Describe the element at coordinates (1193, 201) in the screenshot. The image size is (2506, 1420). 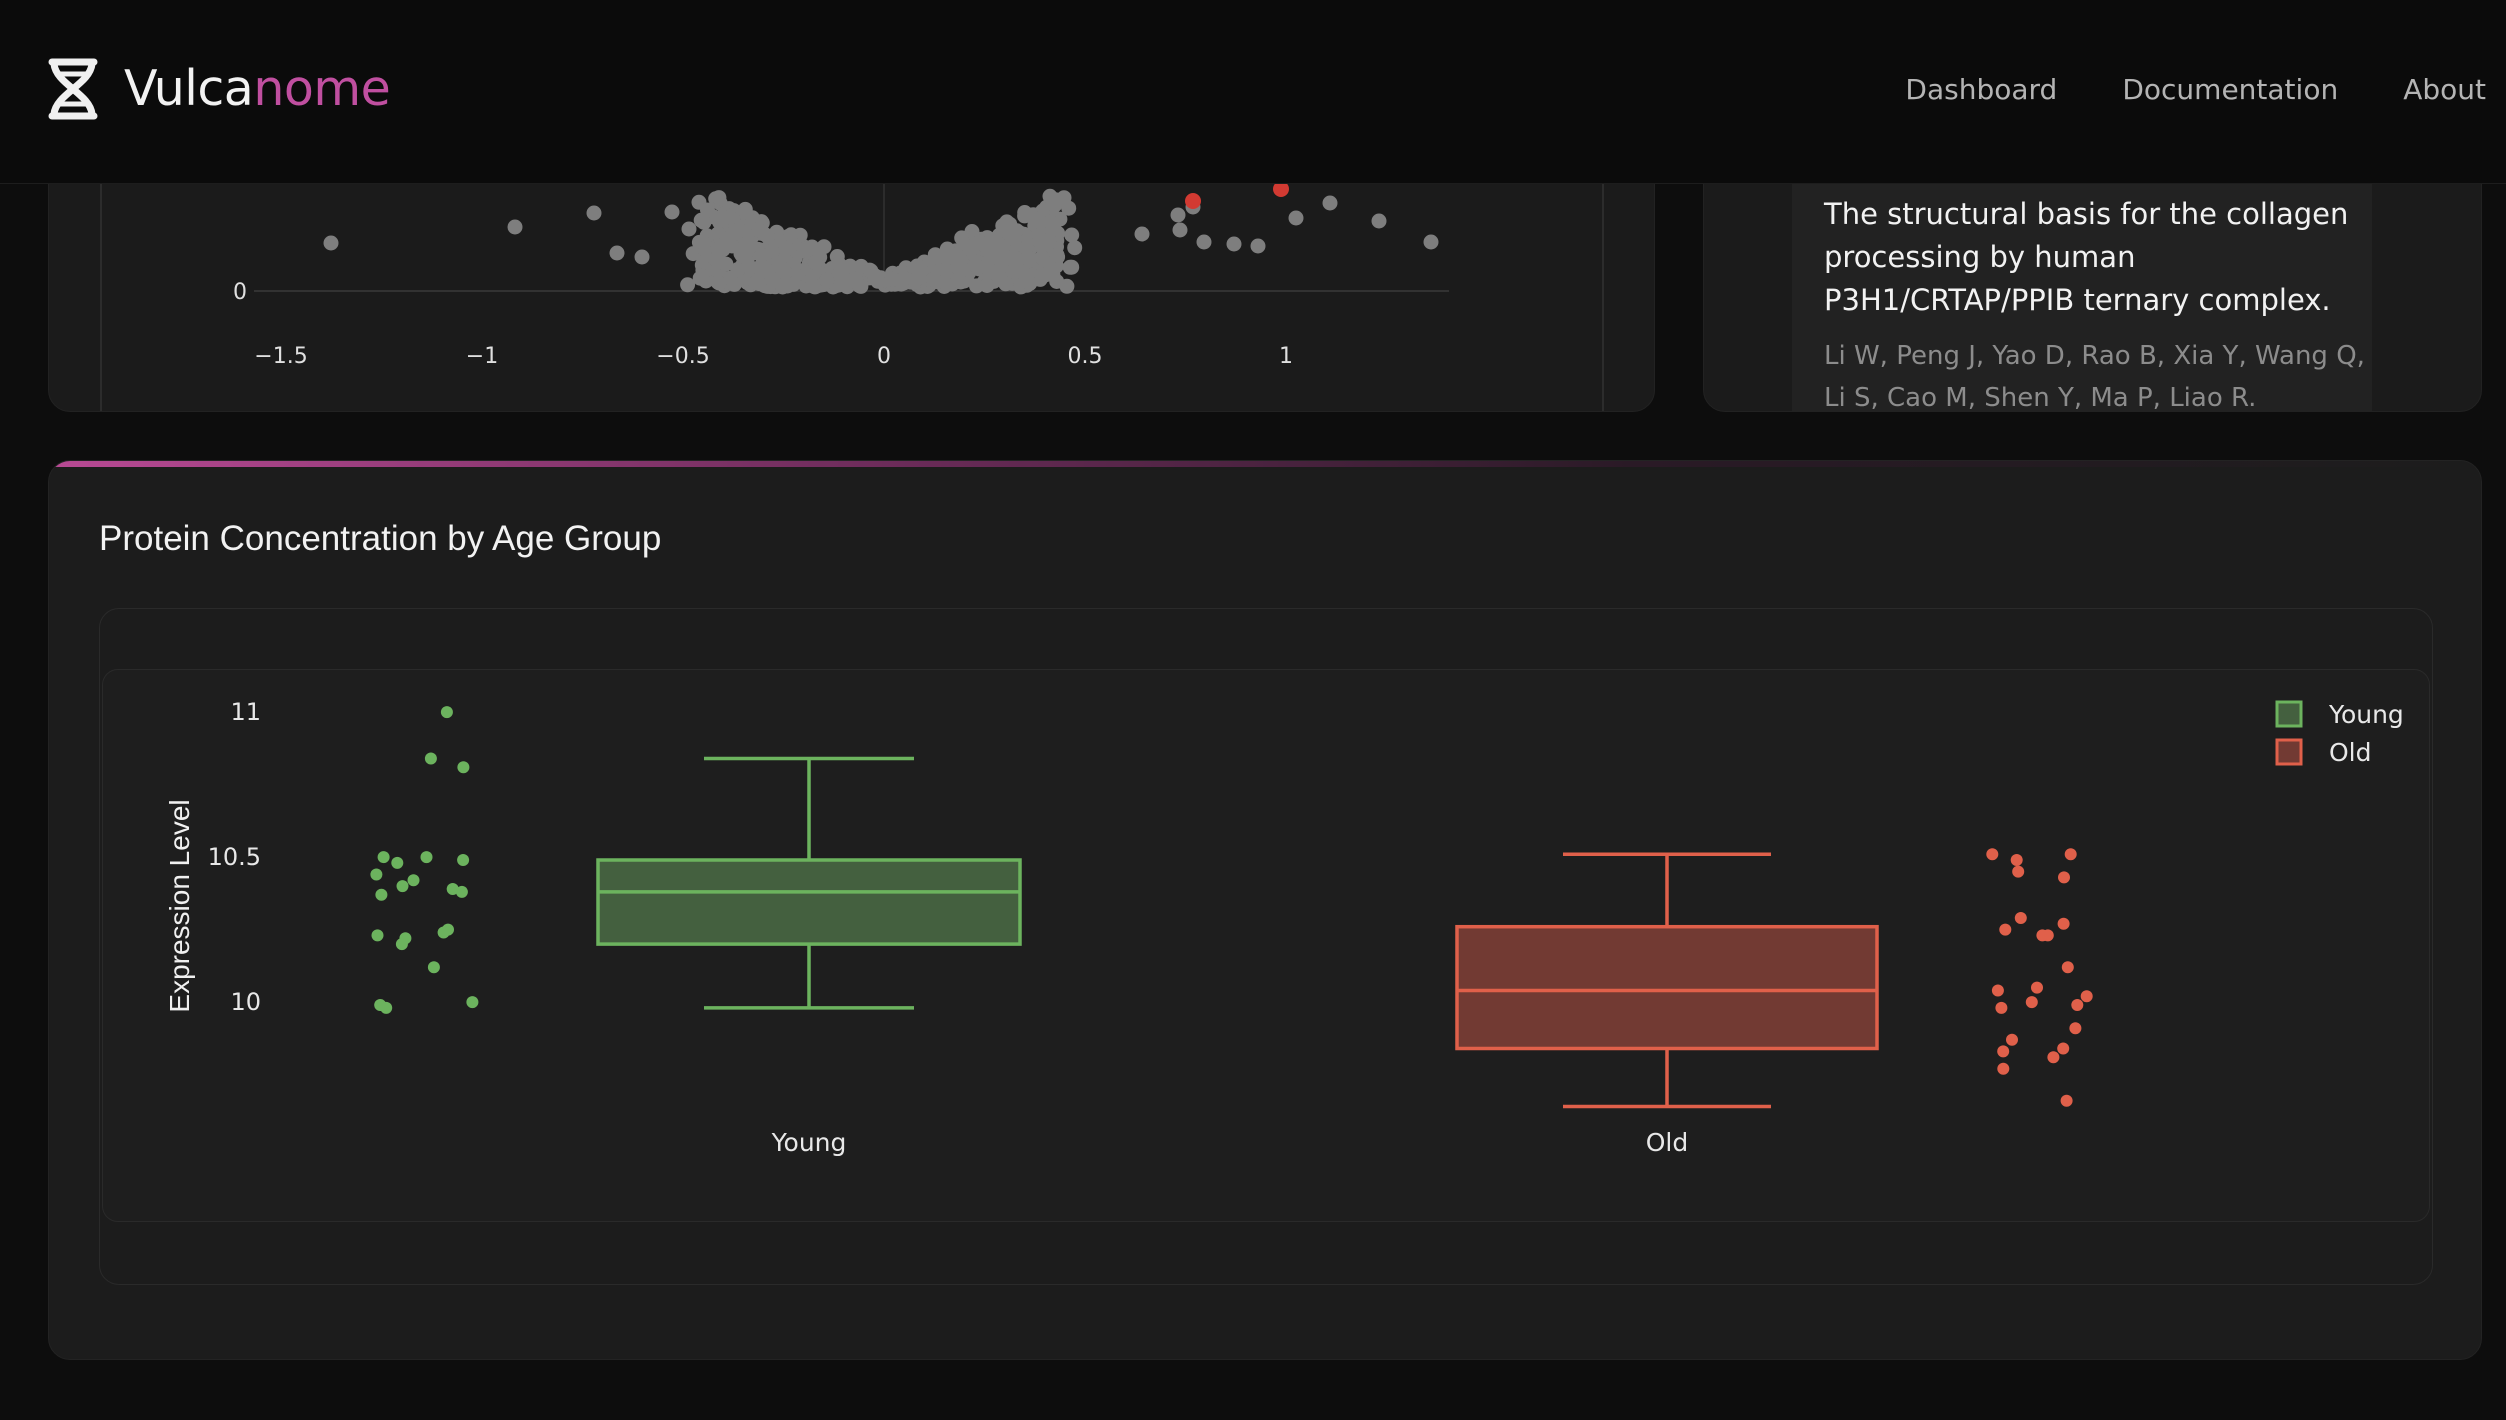
I see `volcano-point-up` at that location.